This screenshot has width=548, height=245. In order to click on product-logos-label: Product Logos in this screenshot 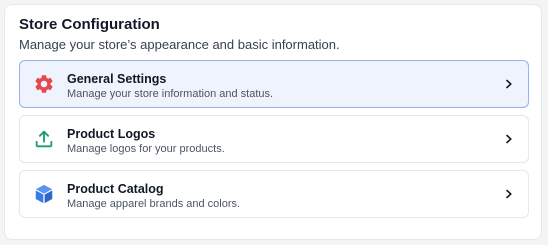, I will do `click(111, 134)`.